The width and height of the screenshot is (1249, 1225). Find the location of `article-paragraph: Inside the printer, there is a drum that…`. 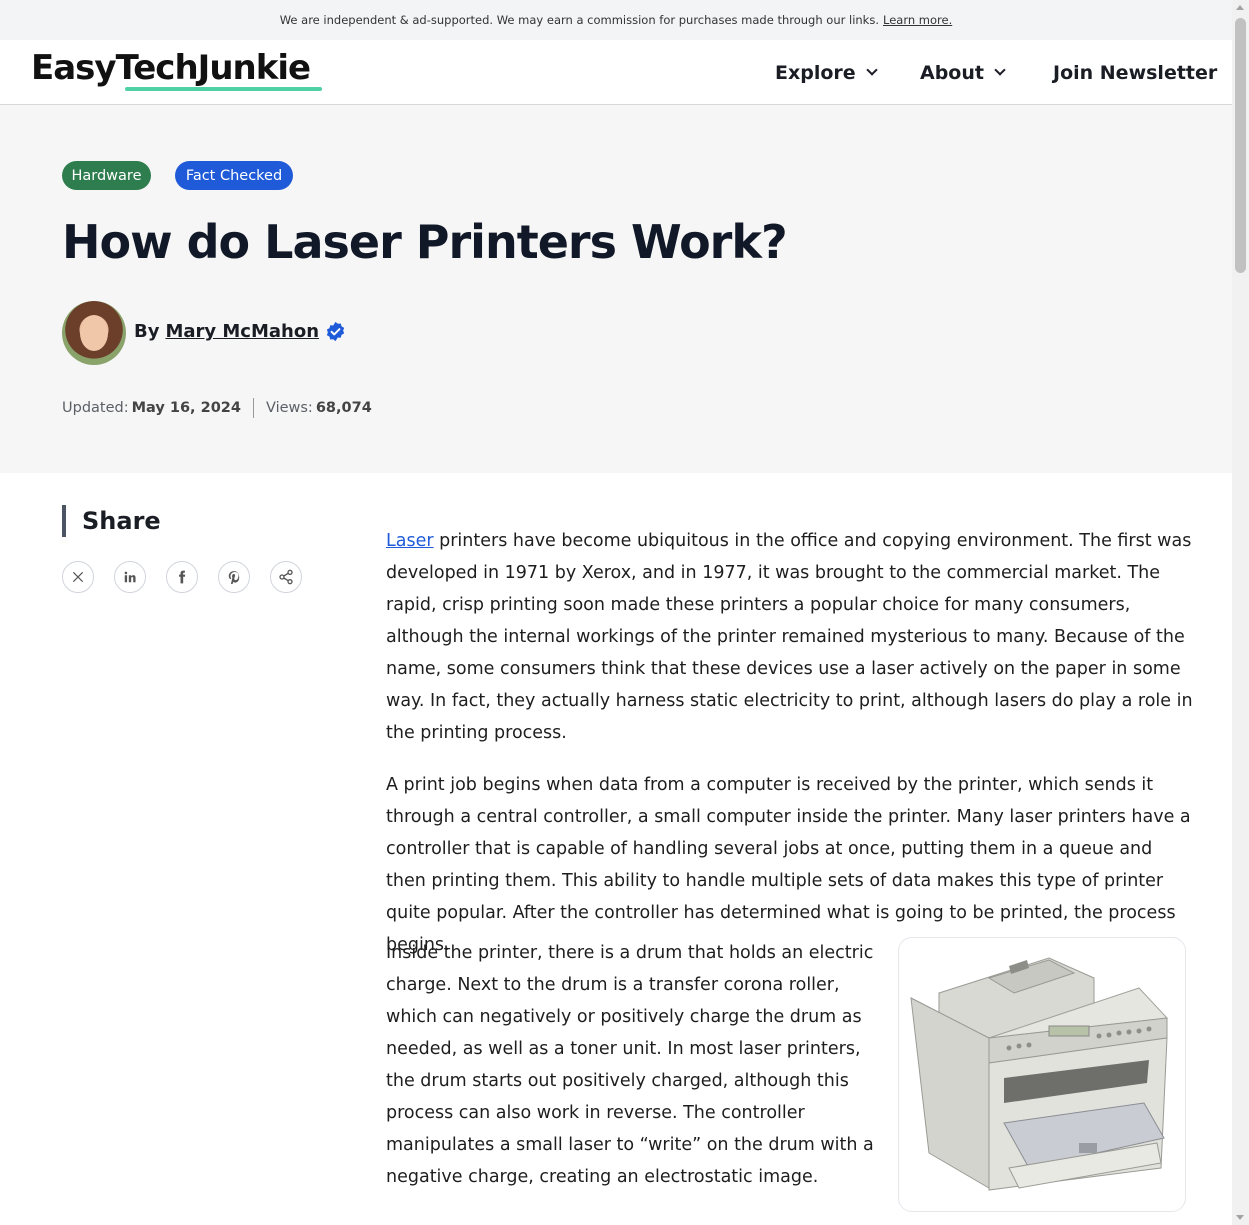

article-paragraph: Inside the printer, there is a drum that… is located at coordinates (630, 1065).